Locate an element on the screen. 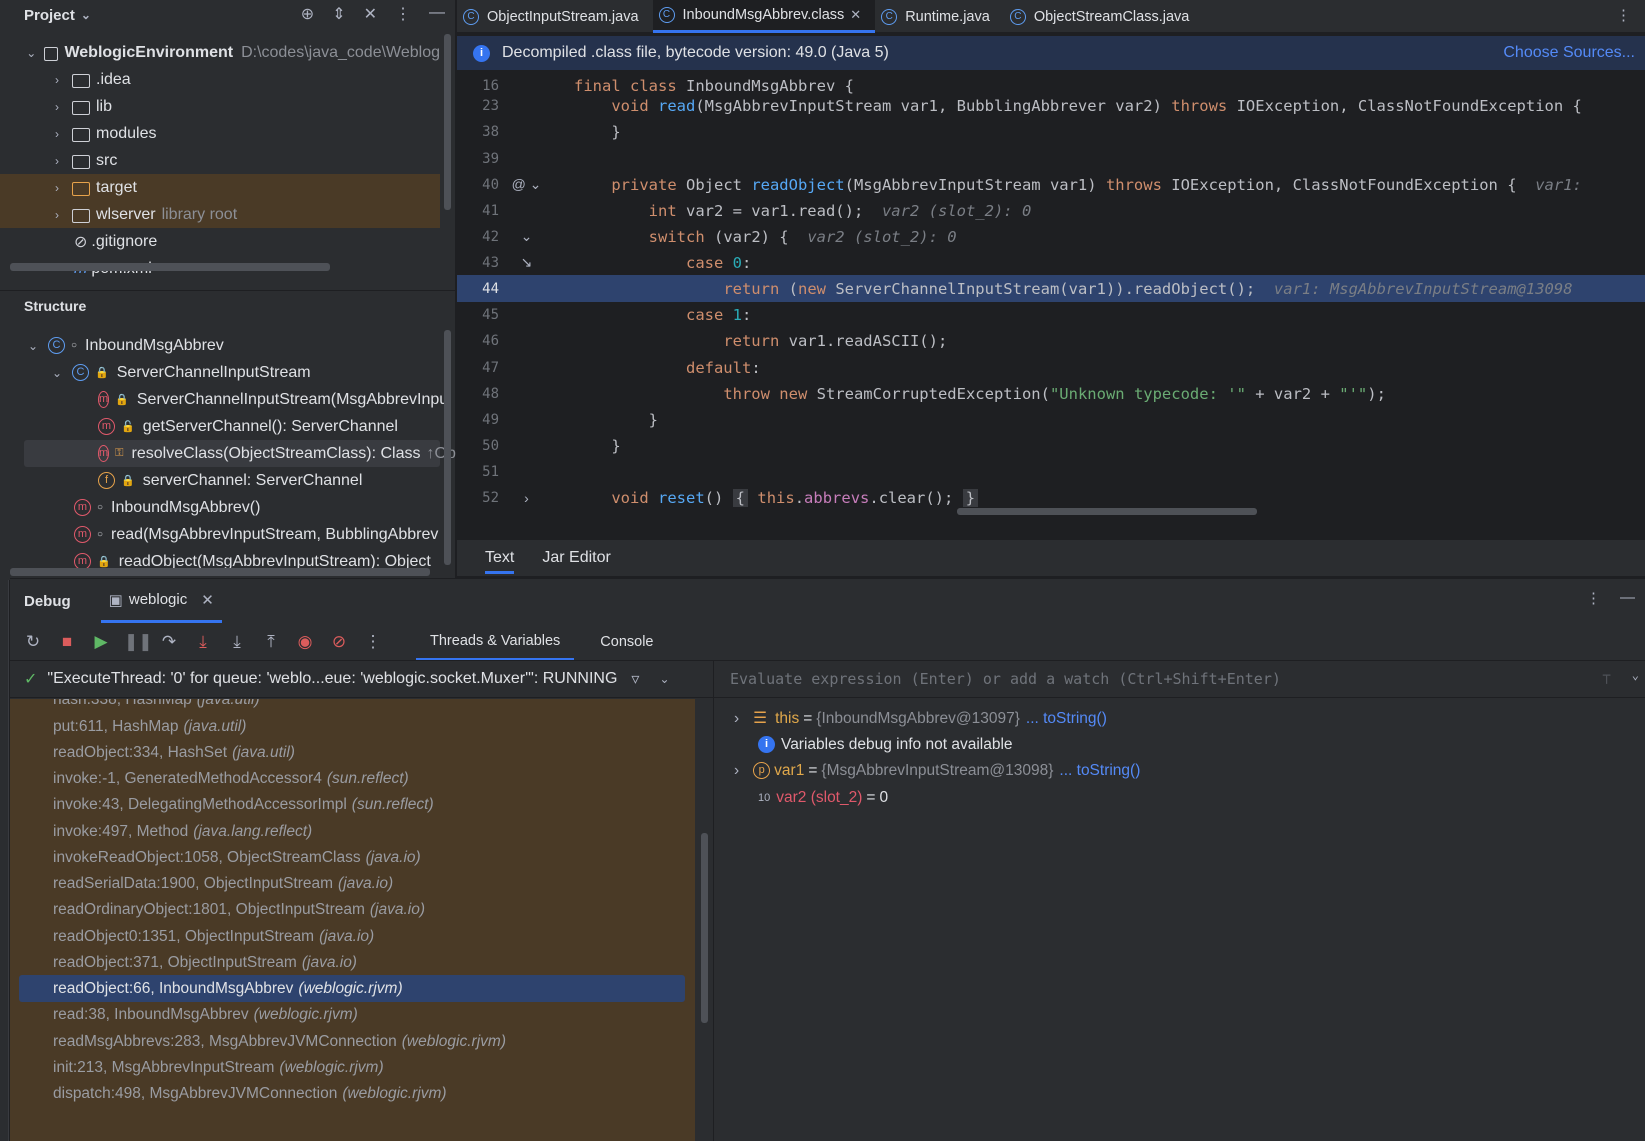 The height and width of the screenshot is (1141, 1645). structure-vscrollbar is located at coordinates (447, 447).